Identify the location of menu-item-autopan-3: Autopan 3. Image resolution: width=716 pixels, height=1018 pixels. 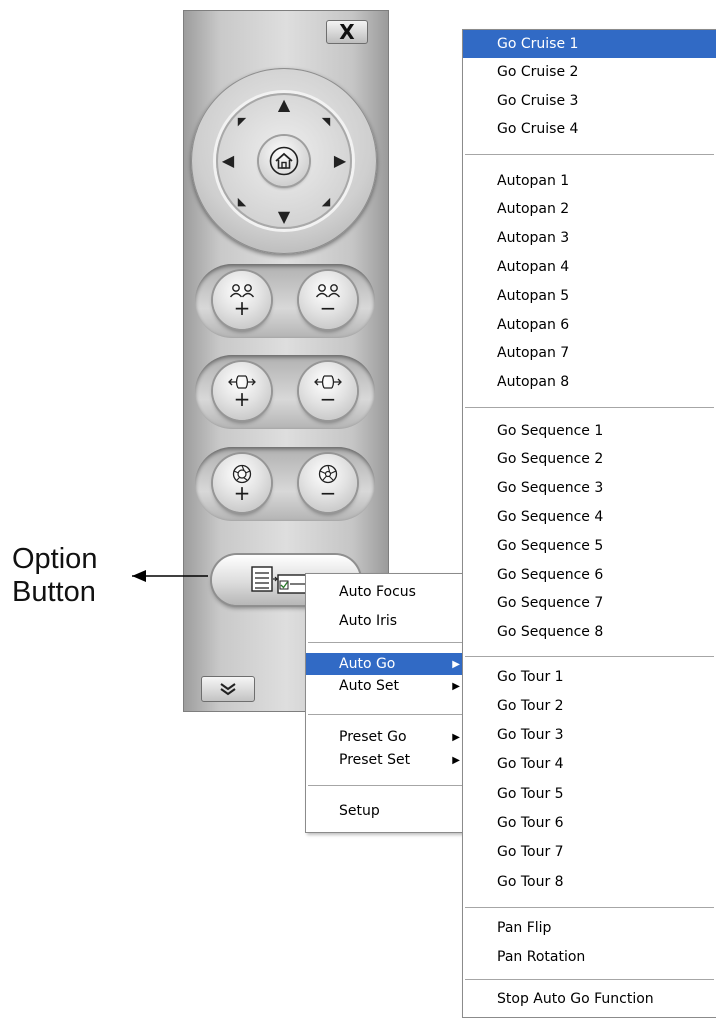
(589, 238).